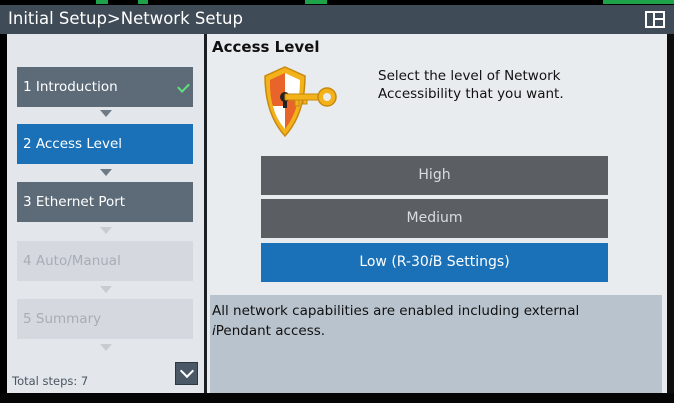  I want to click on step-summary: 5 Summary, so click(105, 319).